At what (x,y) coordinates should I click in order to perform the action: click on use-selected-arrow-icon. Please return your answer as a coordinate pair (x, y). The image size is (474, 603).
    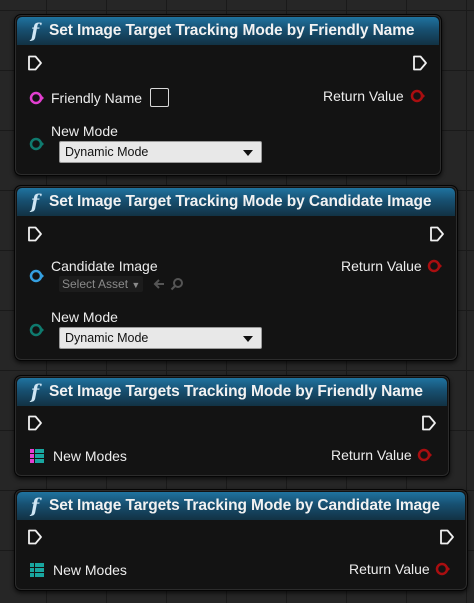
    Looking at the image, I should click on (159, 284).